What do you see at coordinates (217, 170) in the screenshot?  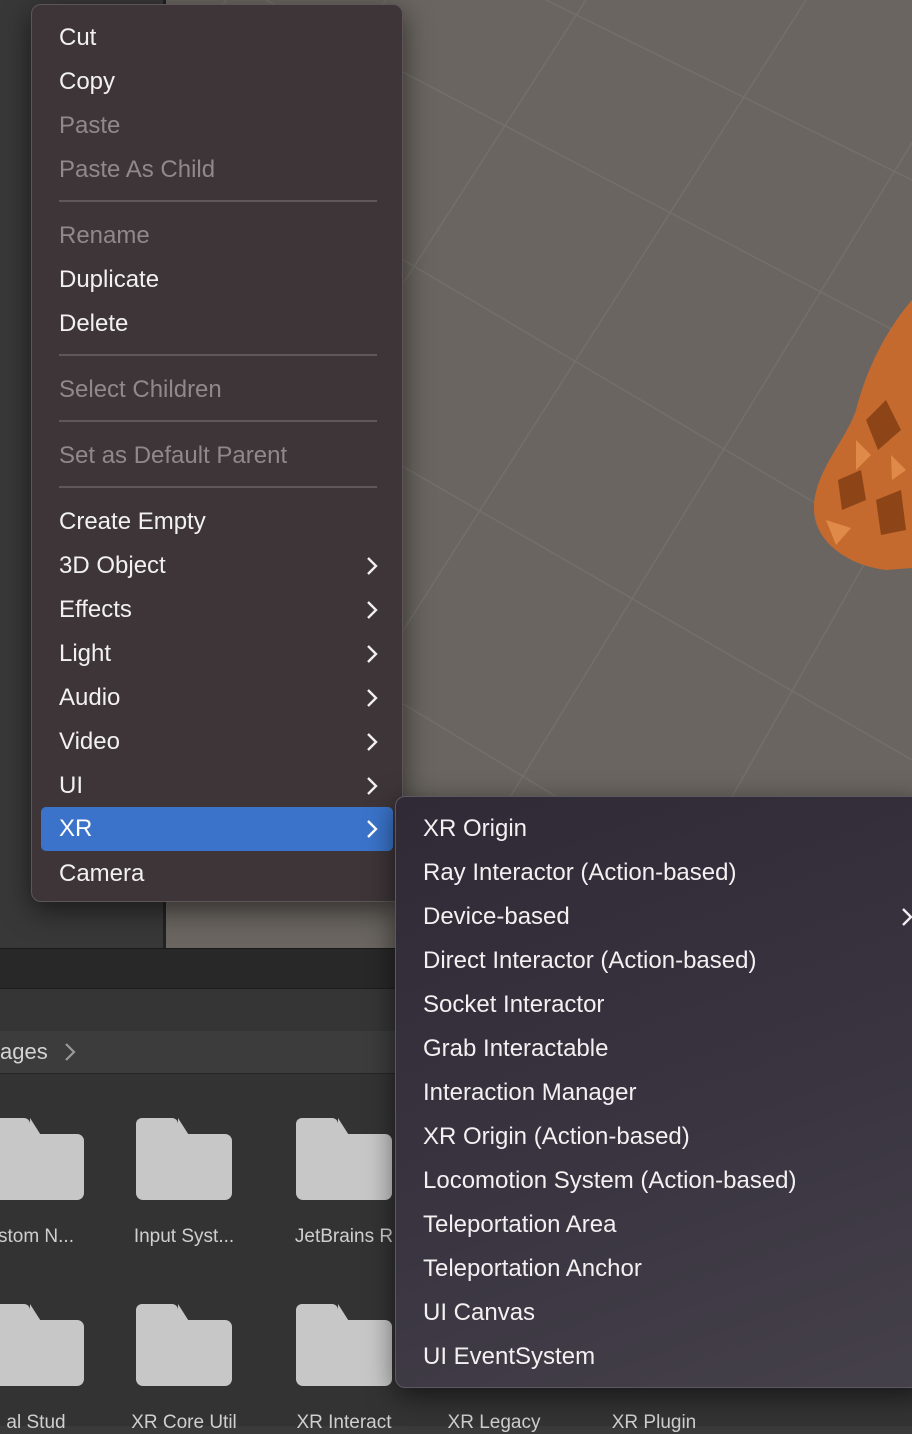 I see `menu-item-paste-as-child: Paste As Child` at bounding box center [217, 170].